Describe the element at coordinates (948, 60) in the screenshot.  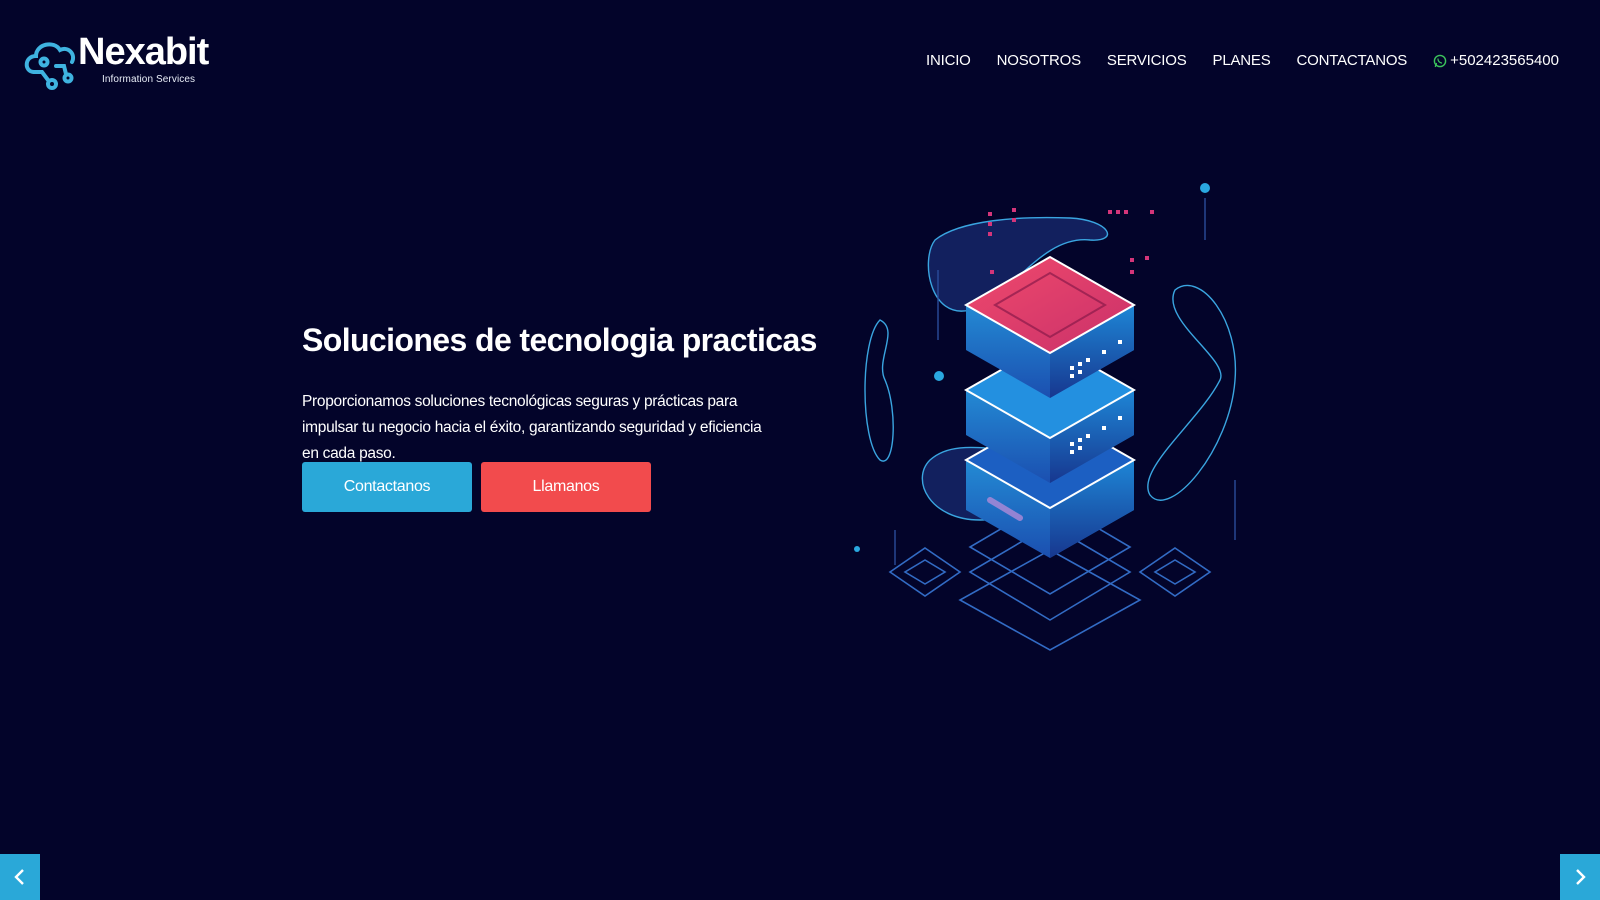
I see `nav-item-inicio: INICIO` at that location.